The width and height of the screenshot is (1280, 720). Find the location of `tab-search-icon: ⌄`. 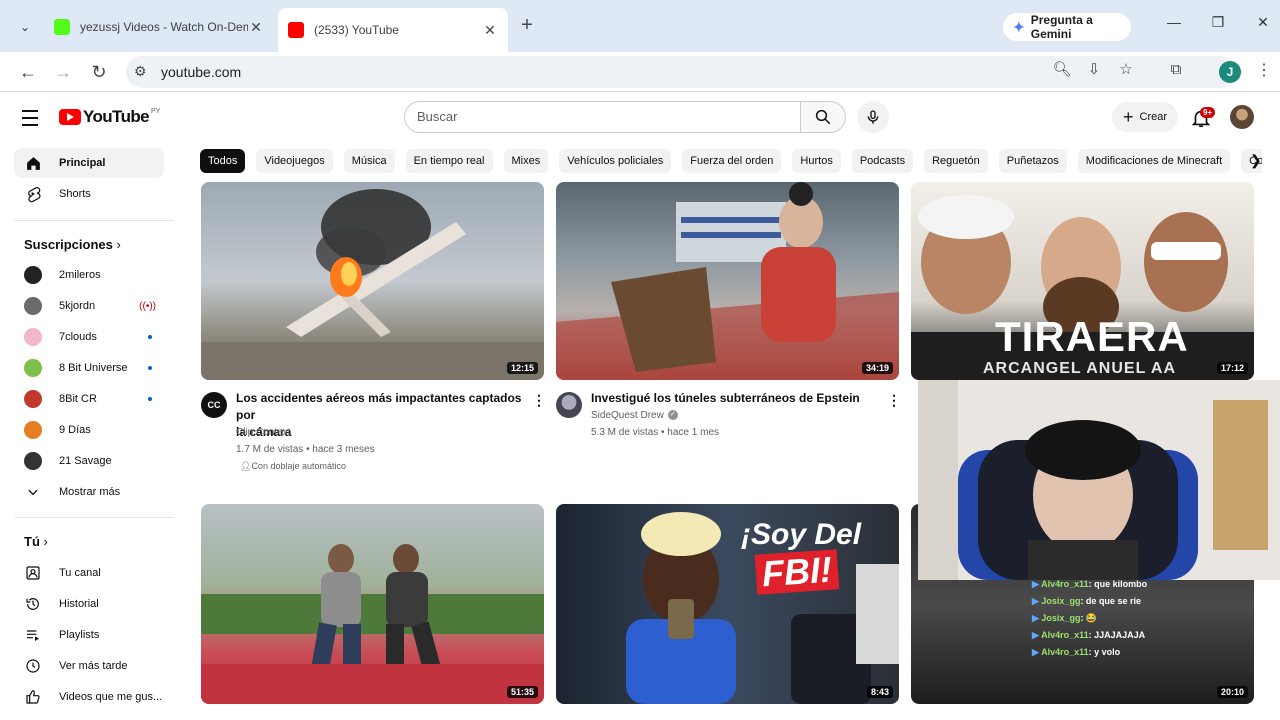

tab-search-icon: ⌄ is located at coordinates (25, 27).